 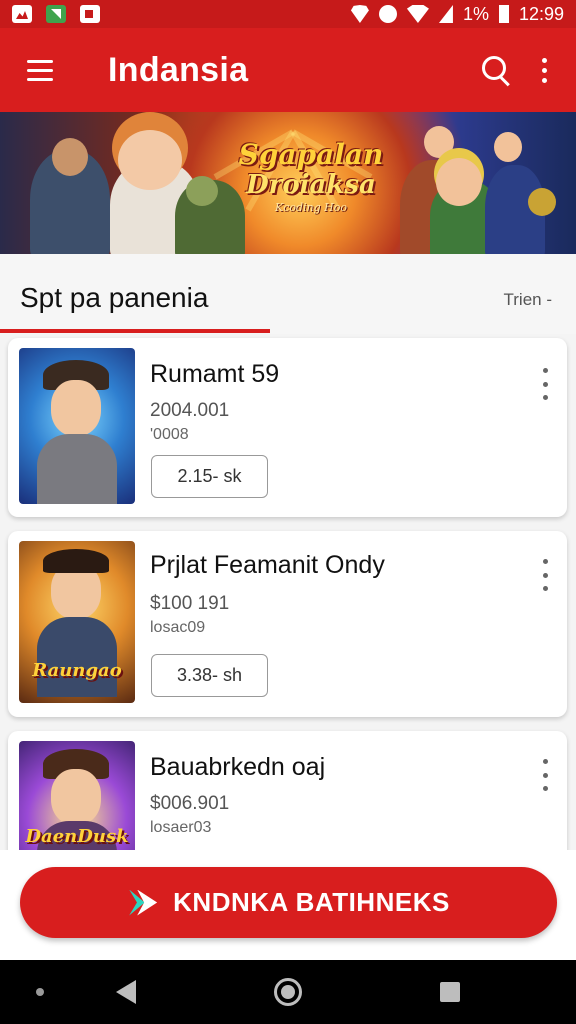 I want to click on game-meta: losaer03, so click(x=181, y=827).